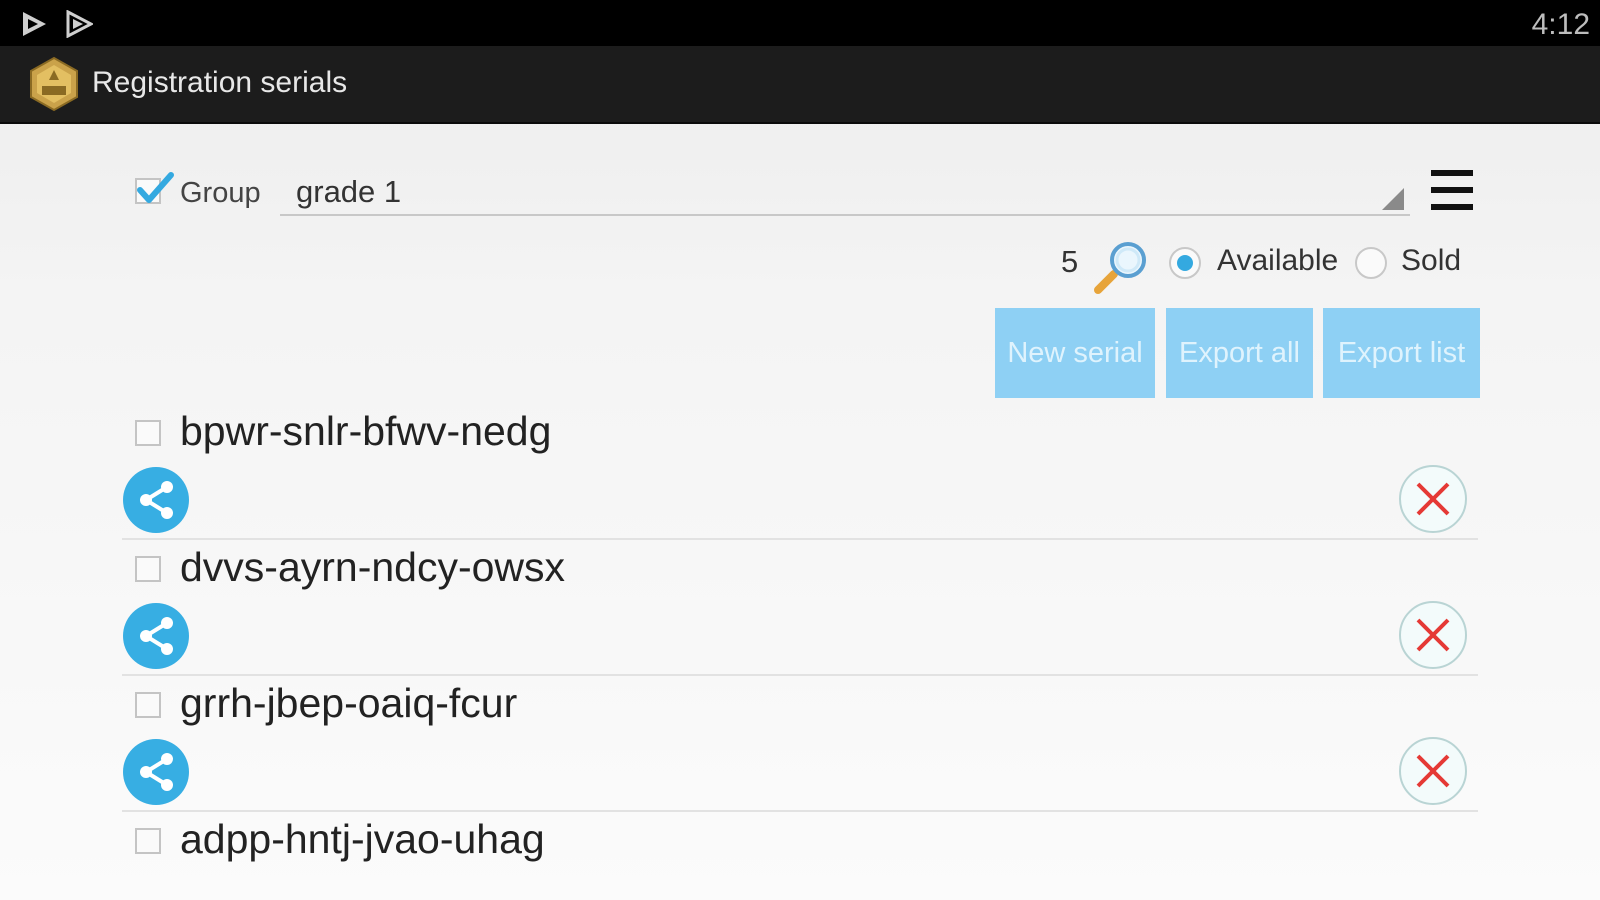  What do you see at coordinates (800, 85) in the screenshot?
I see `action-bar: Registration serials` at bounding box center [800, 85].